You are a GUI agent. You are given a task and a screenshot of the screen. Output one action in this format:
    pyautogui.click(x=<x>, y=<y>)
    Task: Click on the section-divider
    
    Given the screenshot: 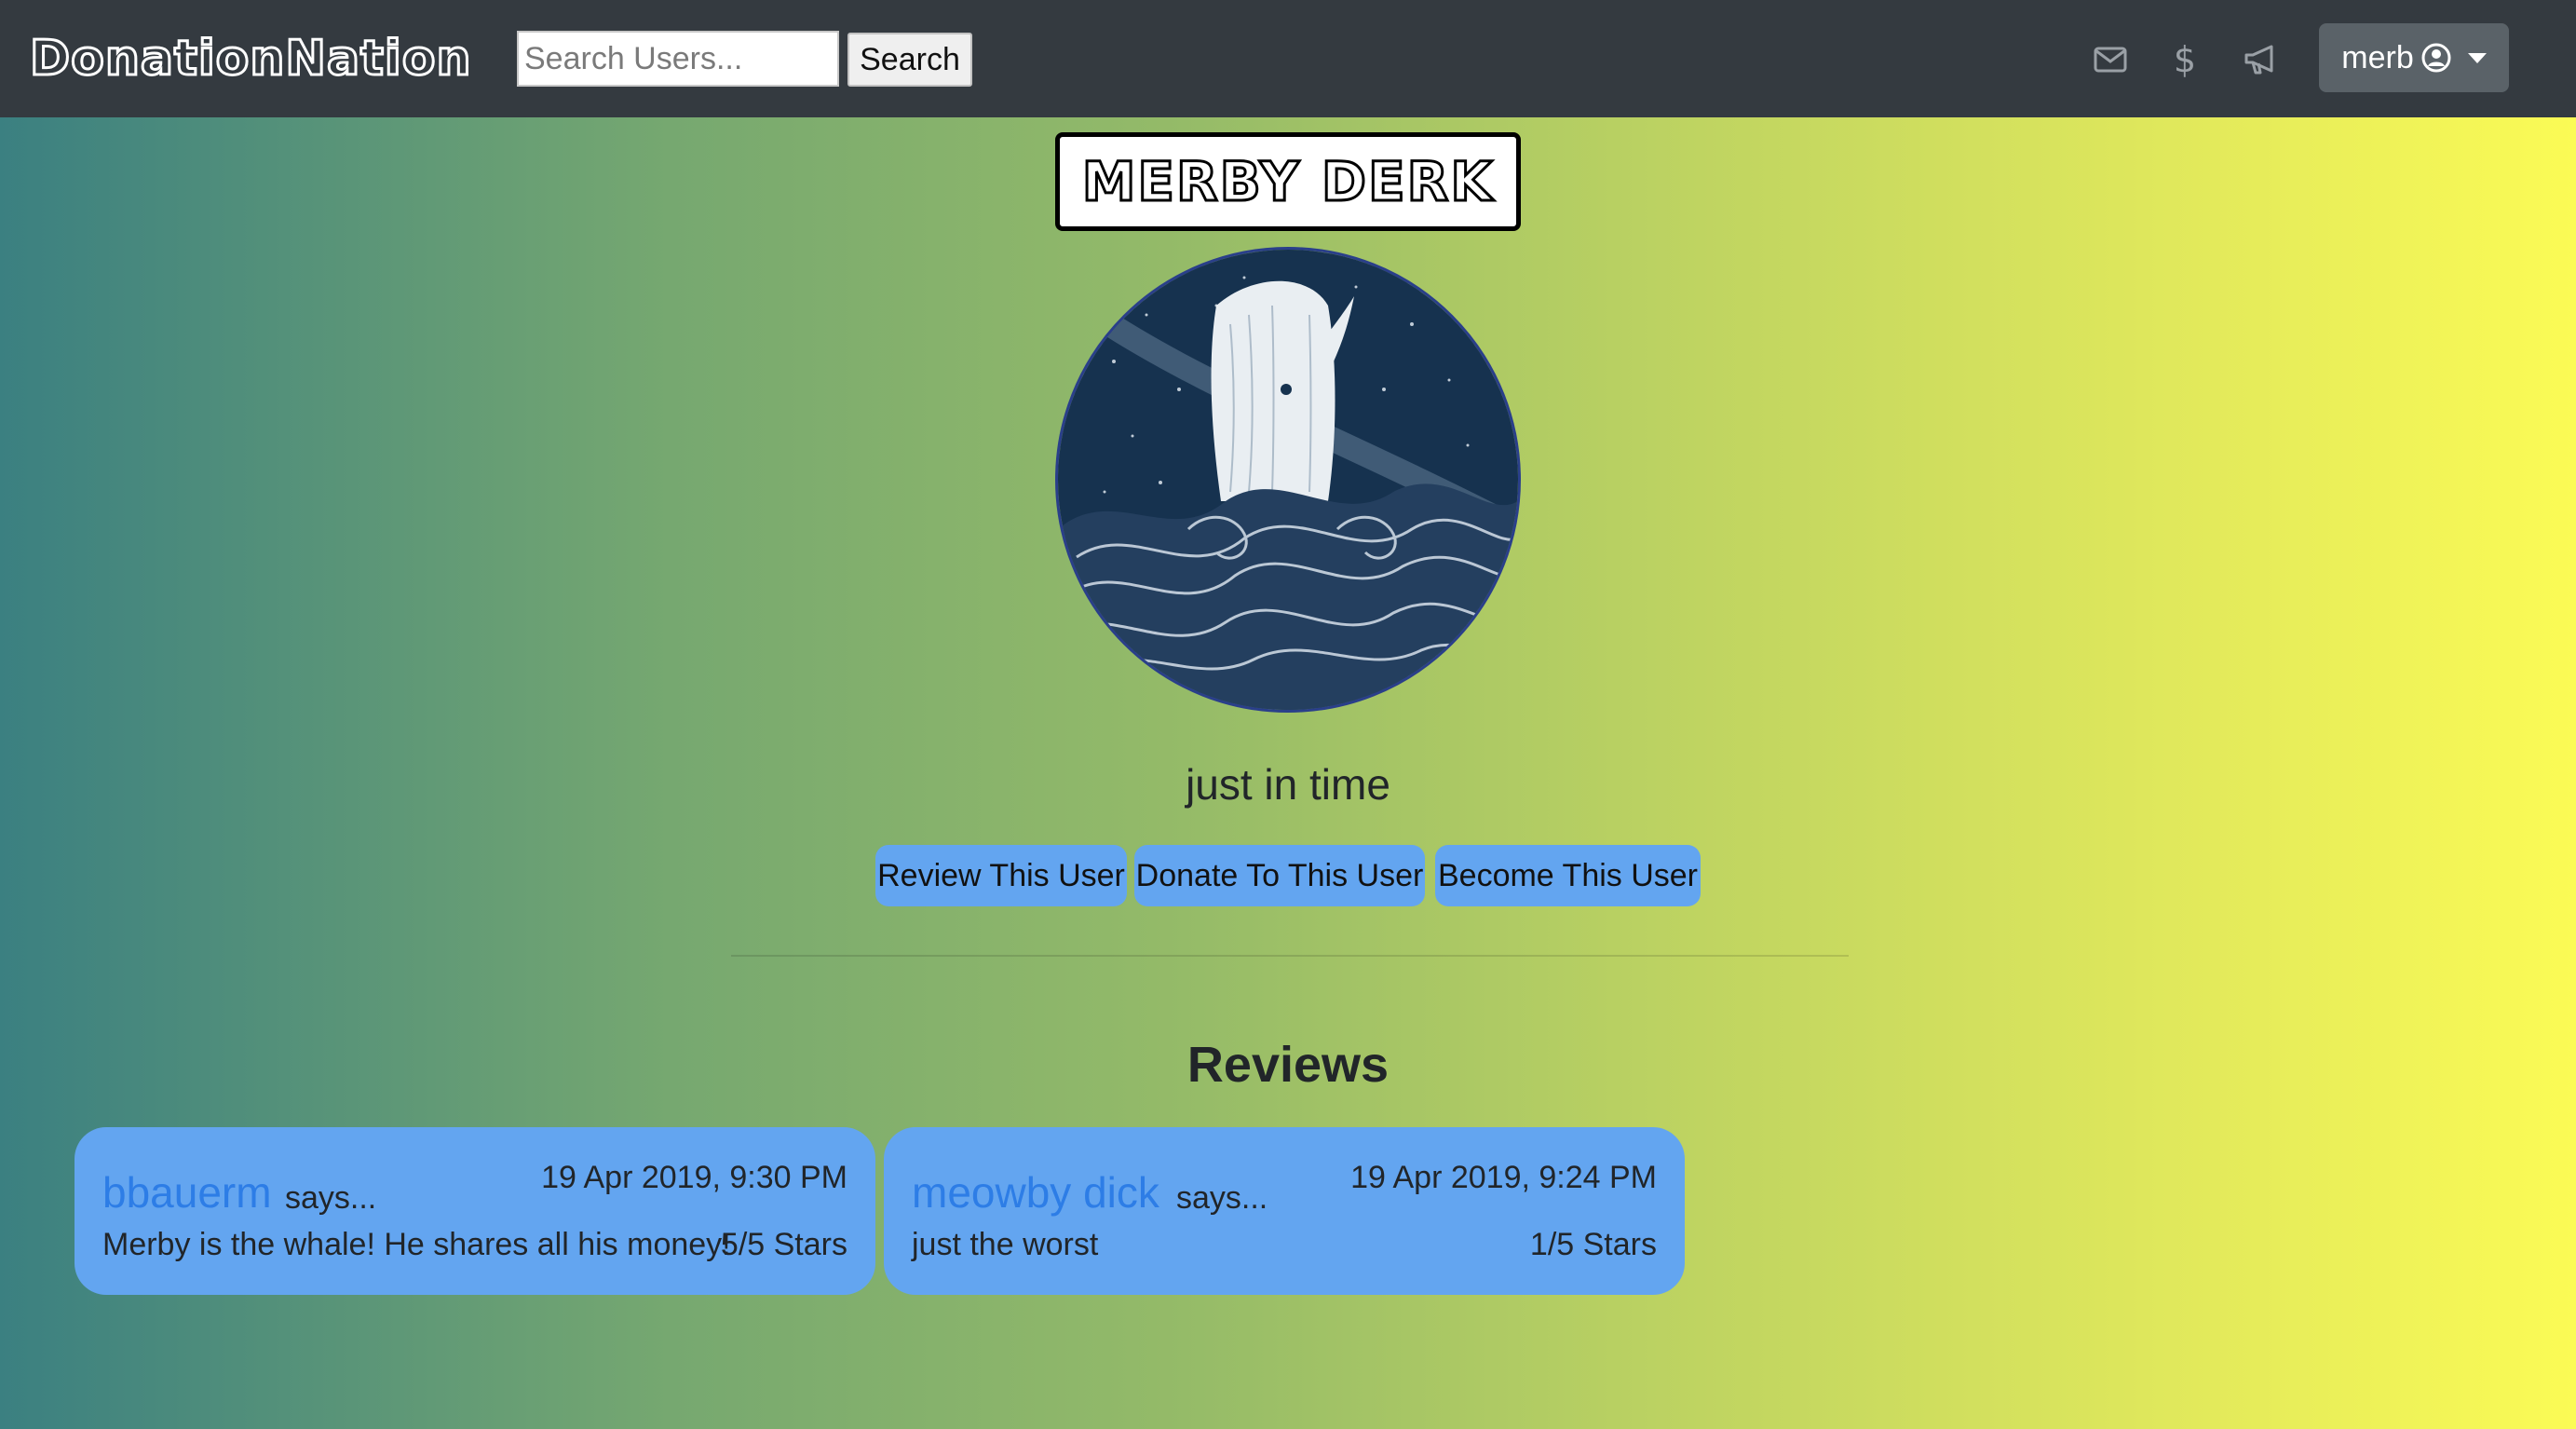 What is the action you would take?
    pyautogui.click(x=1290, y=956)
    